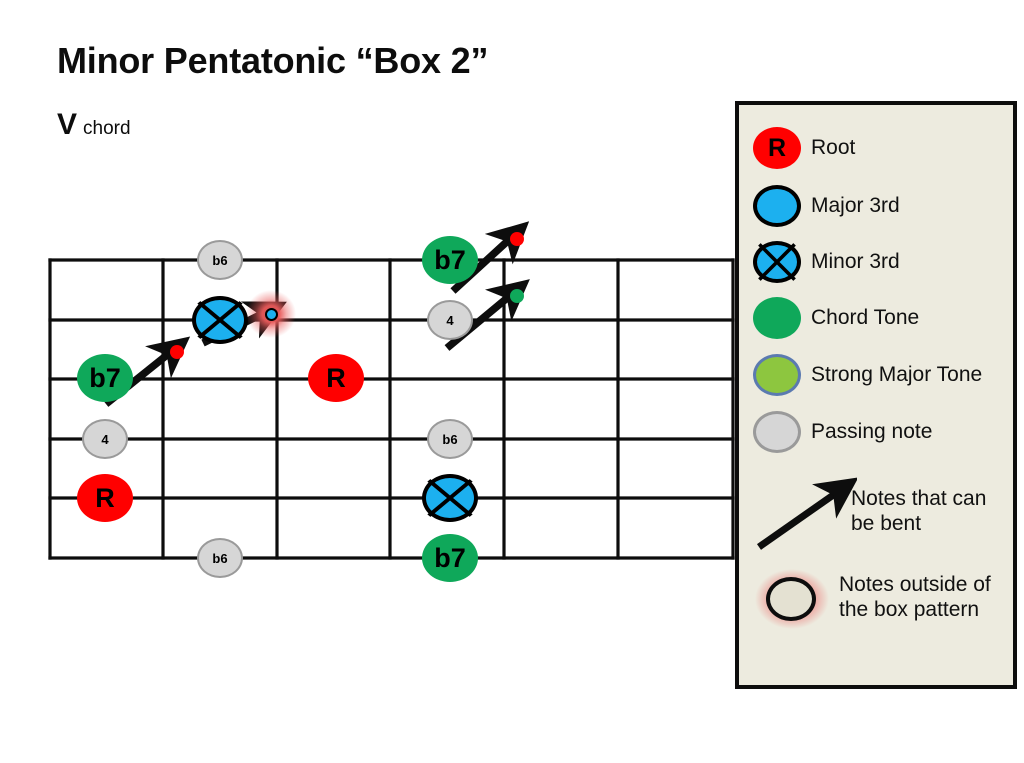 Image resolution: width=1024 pixels, height=763 pixels. What do you see at coordinates (872, 431) in the screenshot?
I see `legend-label-passing-note: Passing note` at bounding box center [872, 431].